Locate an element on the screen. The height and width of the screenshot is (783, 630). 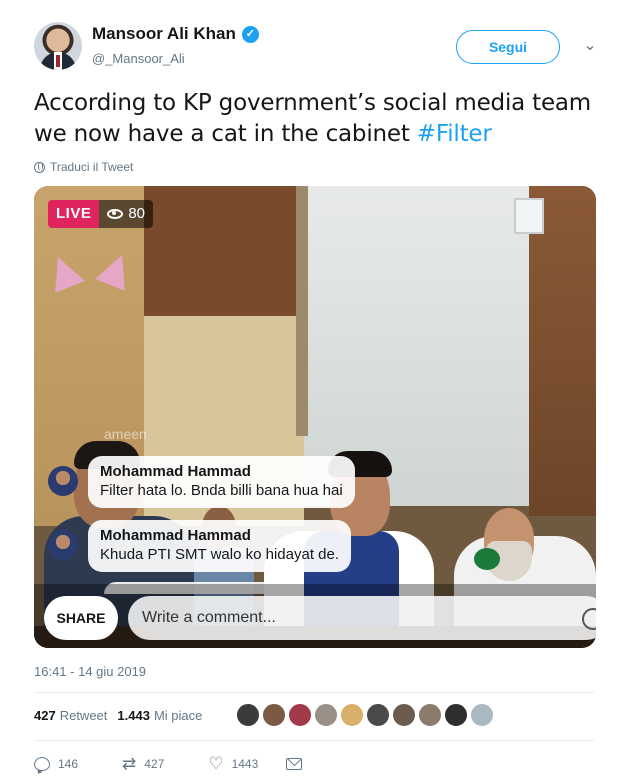
live-label: LIVE is located at coordinates (74, 214).